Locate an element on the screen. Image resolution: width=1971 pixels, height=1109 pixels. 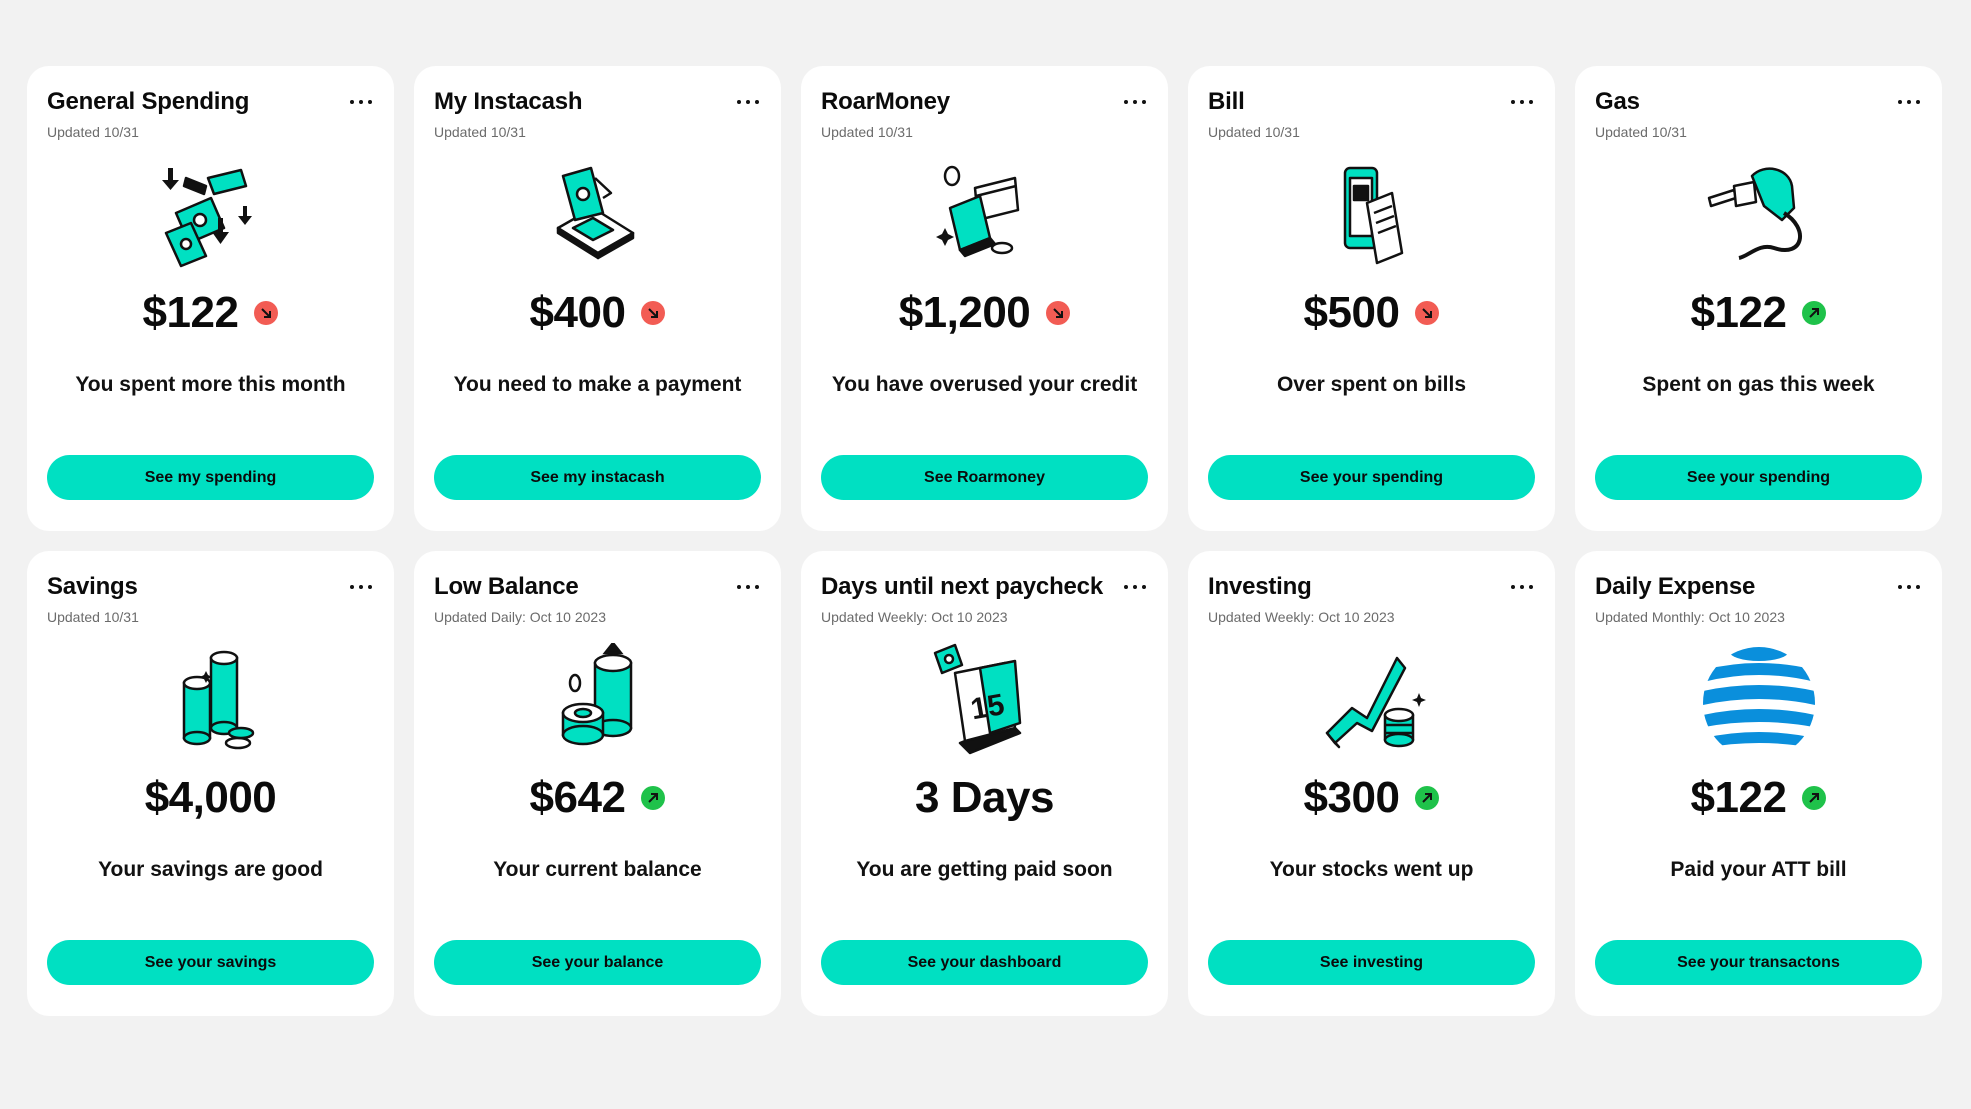
phone-receipt-icon is located at coordinates (1372, 218).